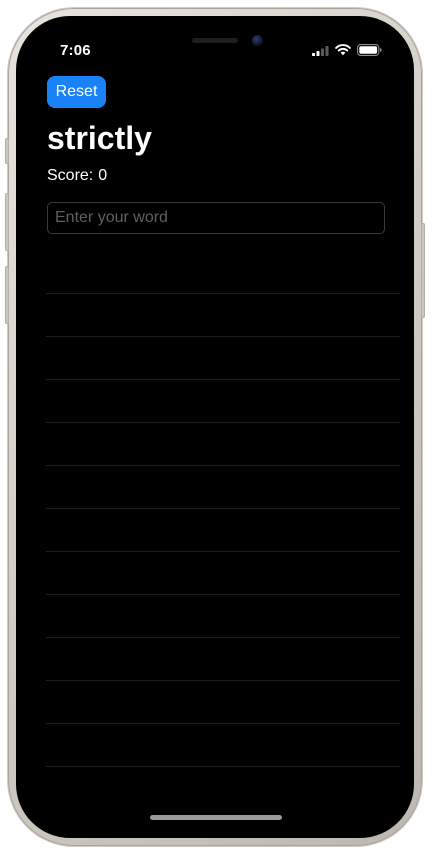 The height and width of the screenshot is (855, 432). Describe the element at coordinates (70, 175) in the screenshot. I see `score-label: Score:` at that location.